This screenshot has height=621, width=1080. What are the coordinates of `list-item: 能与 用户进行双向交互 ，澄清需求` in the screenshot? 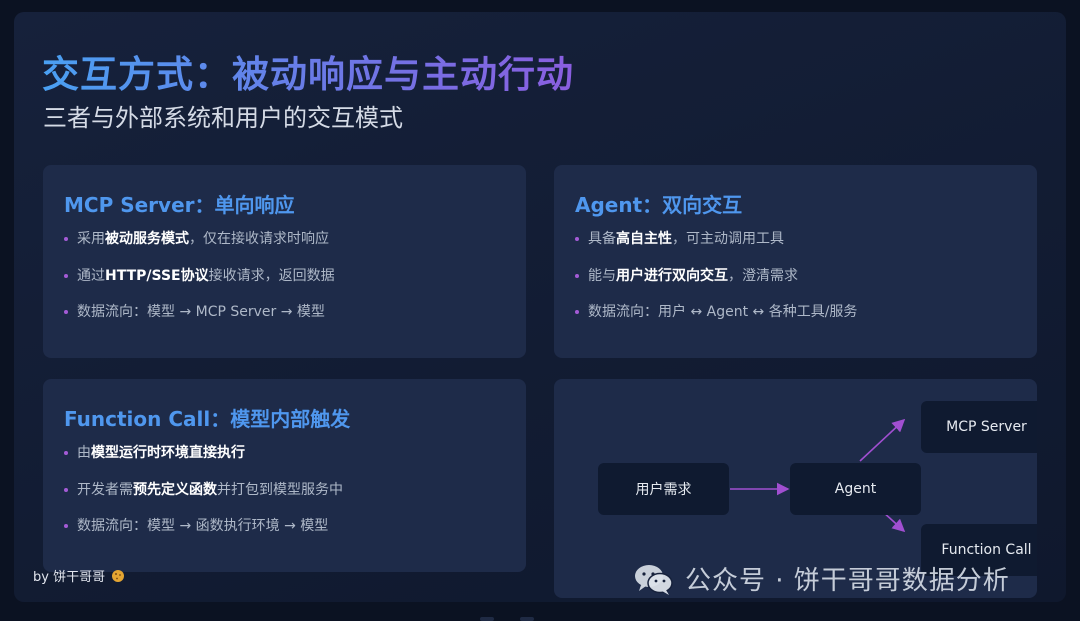 It's located at (716, 286).